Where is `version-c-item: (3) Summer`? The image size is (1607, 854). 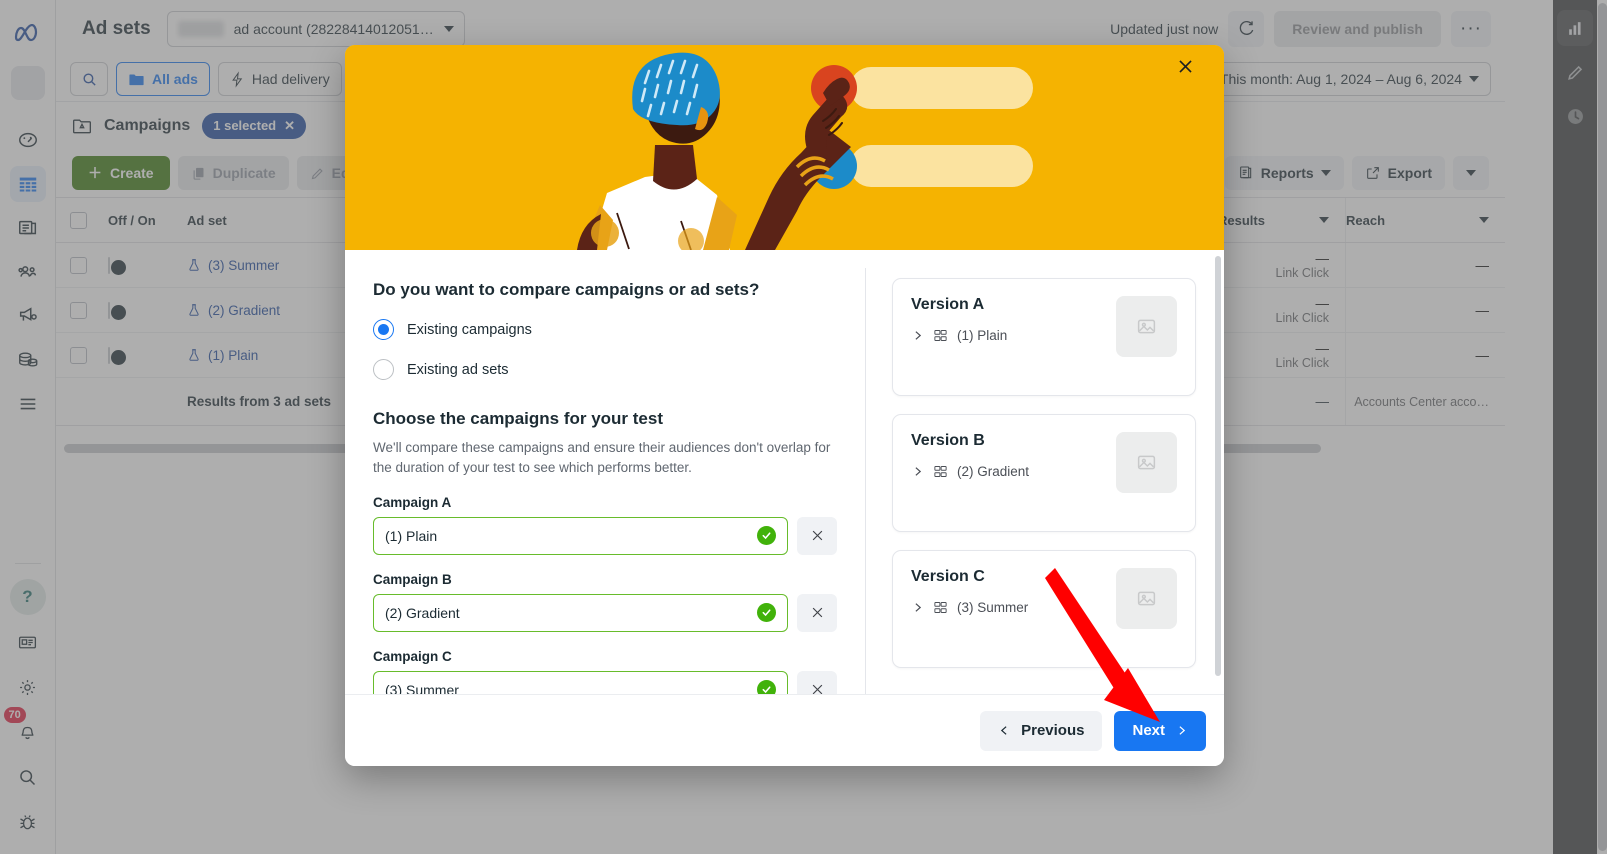 version-c-item: (3) Summer is located at coordinates (1013, 607).